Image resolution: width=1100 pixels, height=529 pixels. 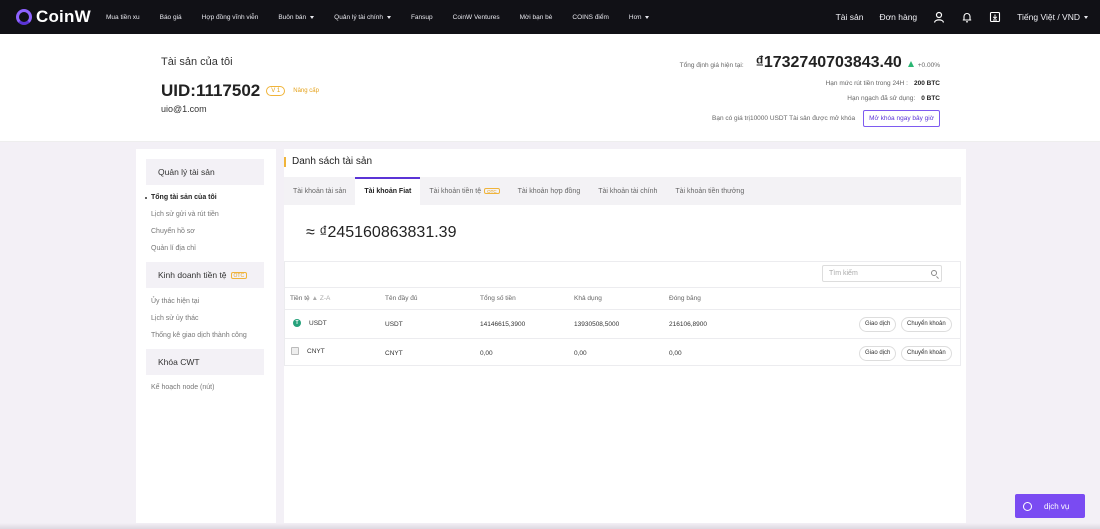 I want to click on sidebar-item-deposit-withdraw-history: Lịch sử gửi và rút tiền, so click(x=185, y=214).